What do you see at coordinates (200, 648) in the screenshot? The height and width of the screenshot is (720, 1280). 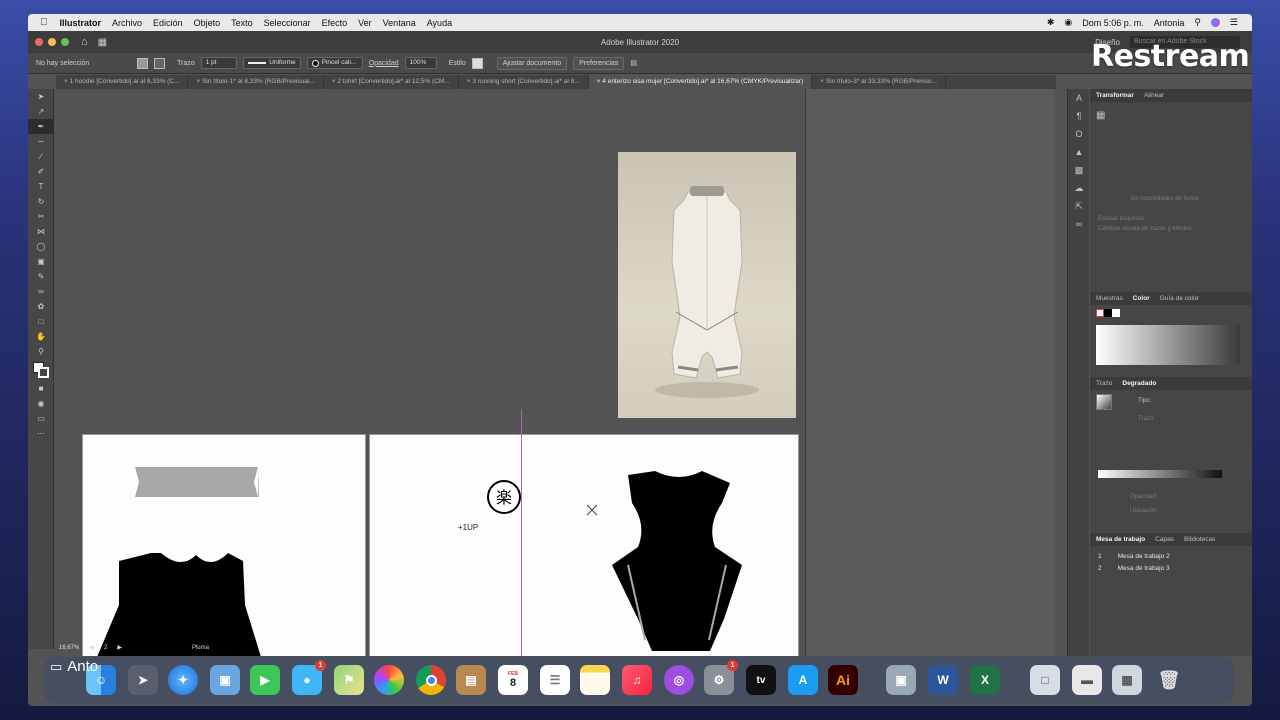 I see `current-tool-status: Pluma` at bounding box center [200, 648].